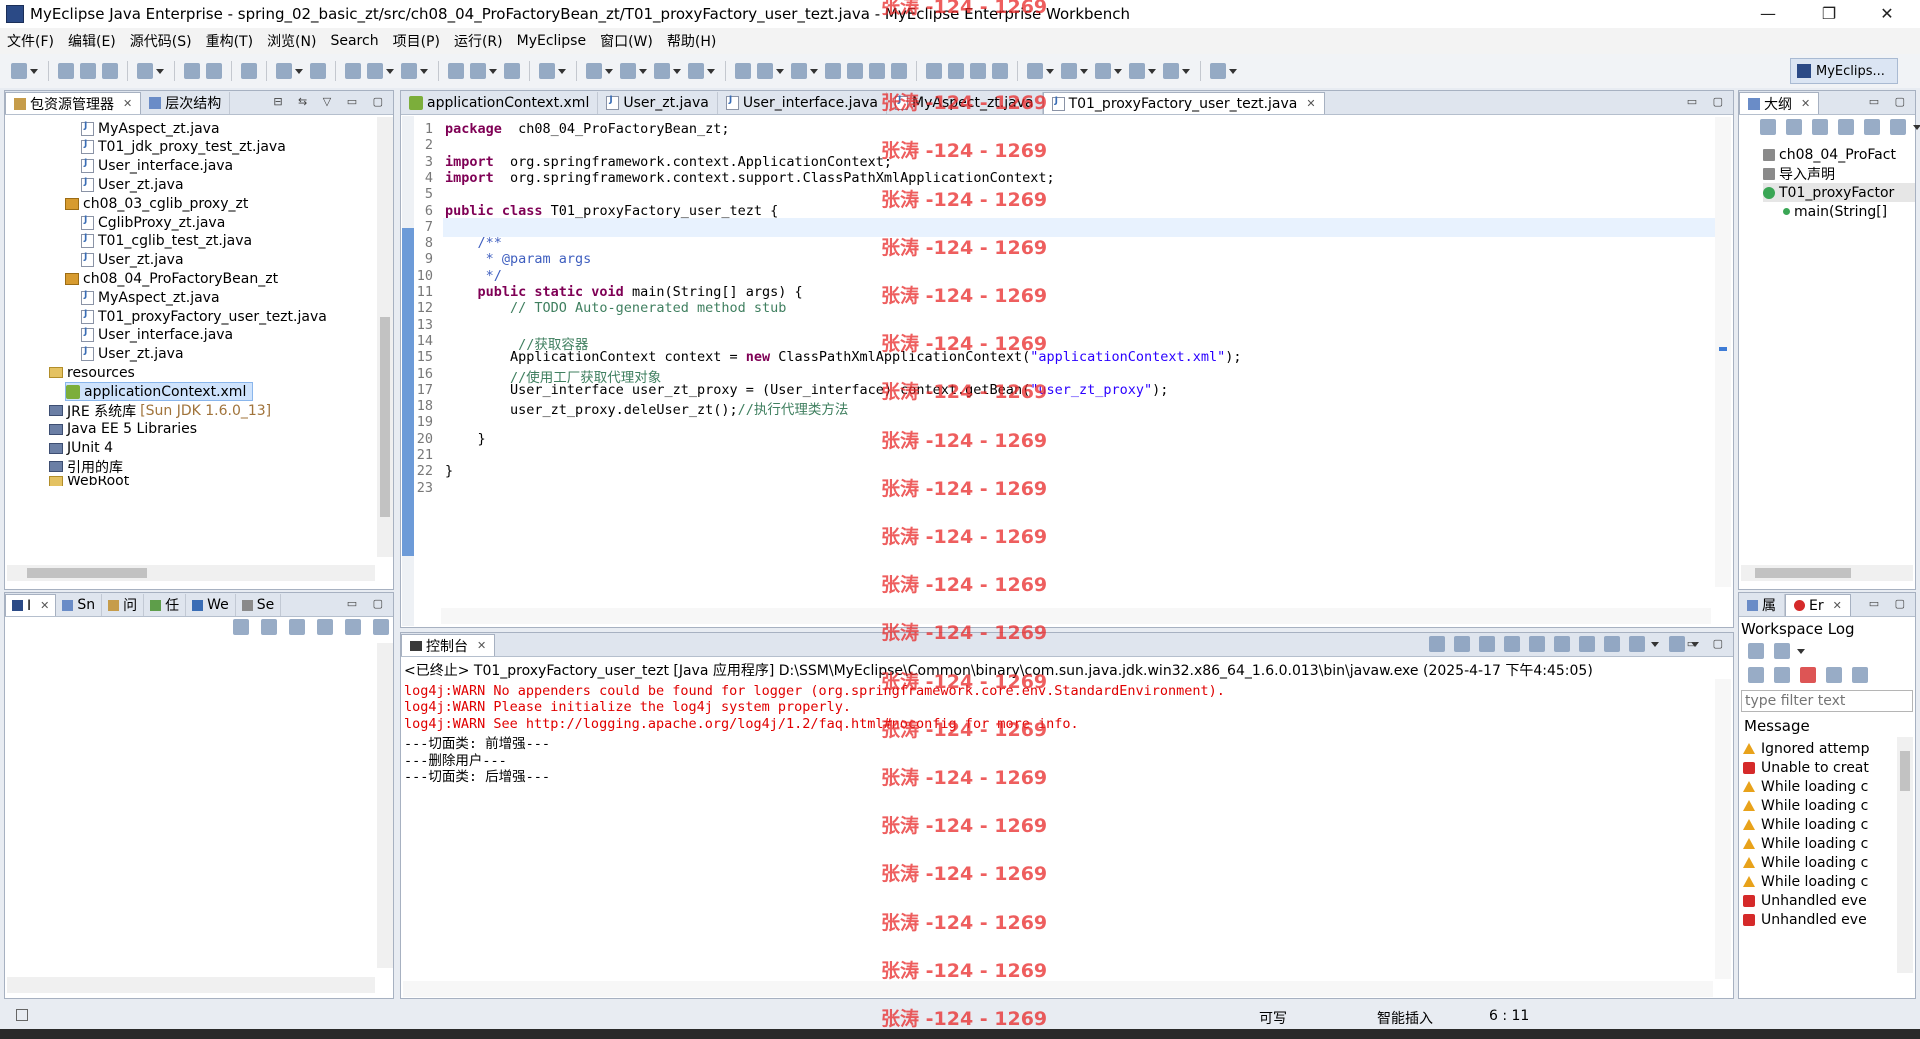  What do you see at coordinates (229, 41) in the screenshot?
I see `menu-item-3: 重构(T)` at bounding box center [229, 41].